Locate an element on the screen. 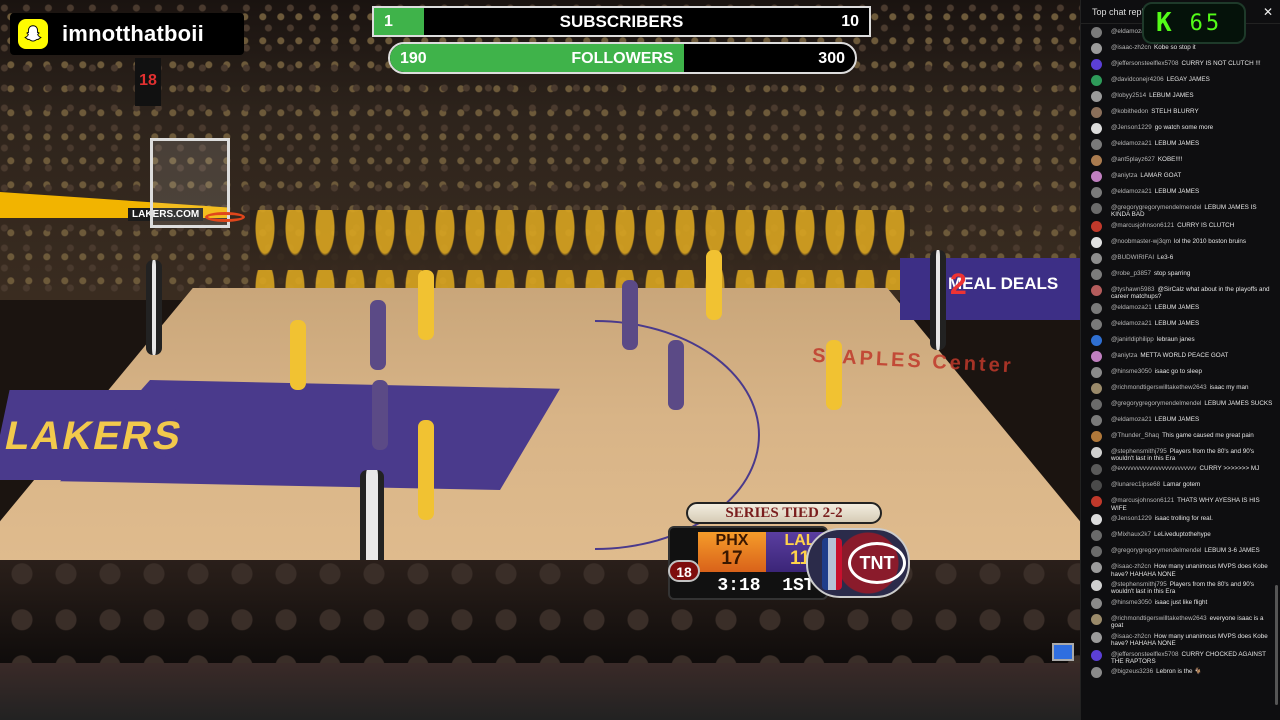 The width and height of the screenshot is (1280, 720). chat-username: @BUDWIRIFAI is located at coordinates (1132, 257).